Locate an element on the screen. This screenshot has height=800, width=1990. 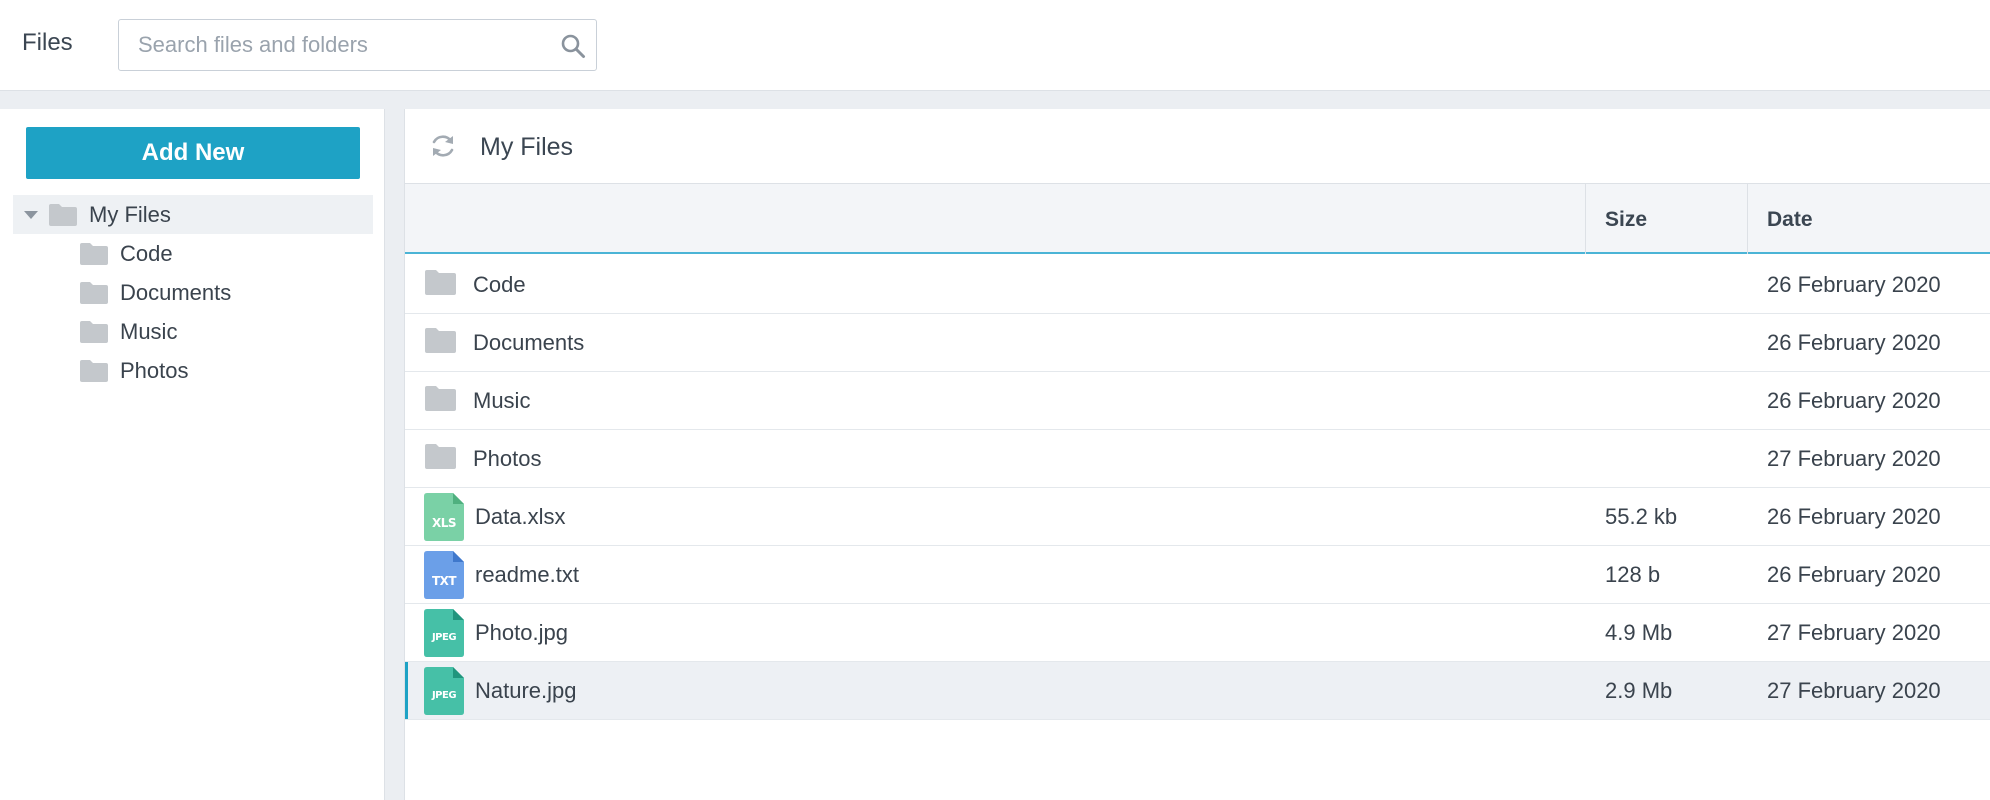
tree-item-code: Code is located at coordinates (126, 253).